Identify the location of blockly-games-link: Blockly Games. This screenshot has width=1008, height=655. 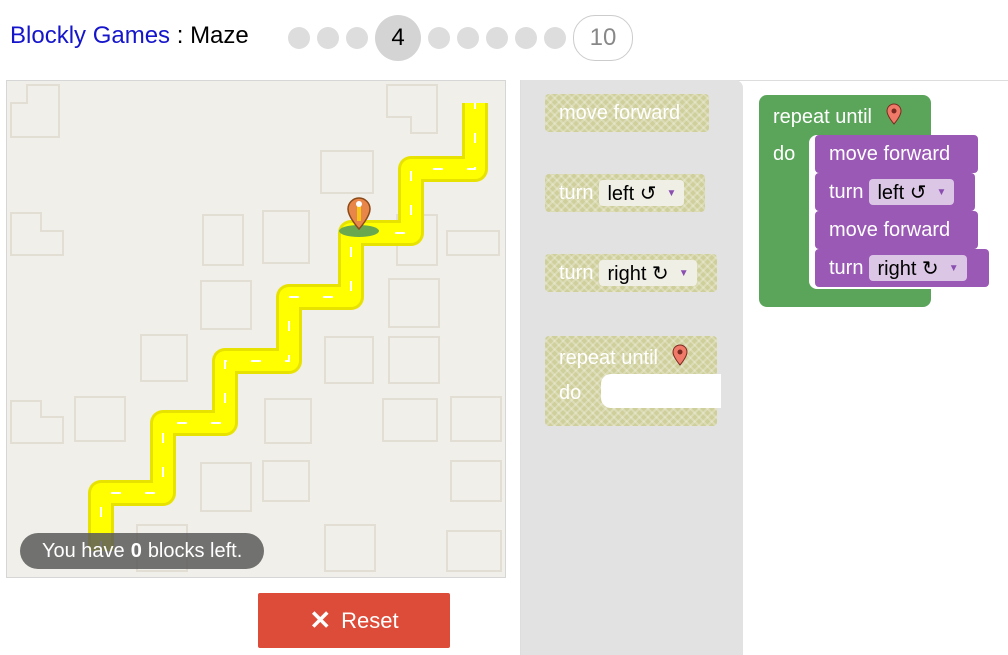
(90, 35).